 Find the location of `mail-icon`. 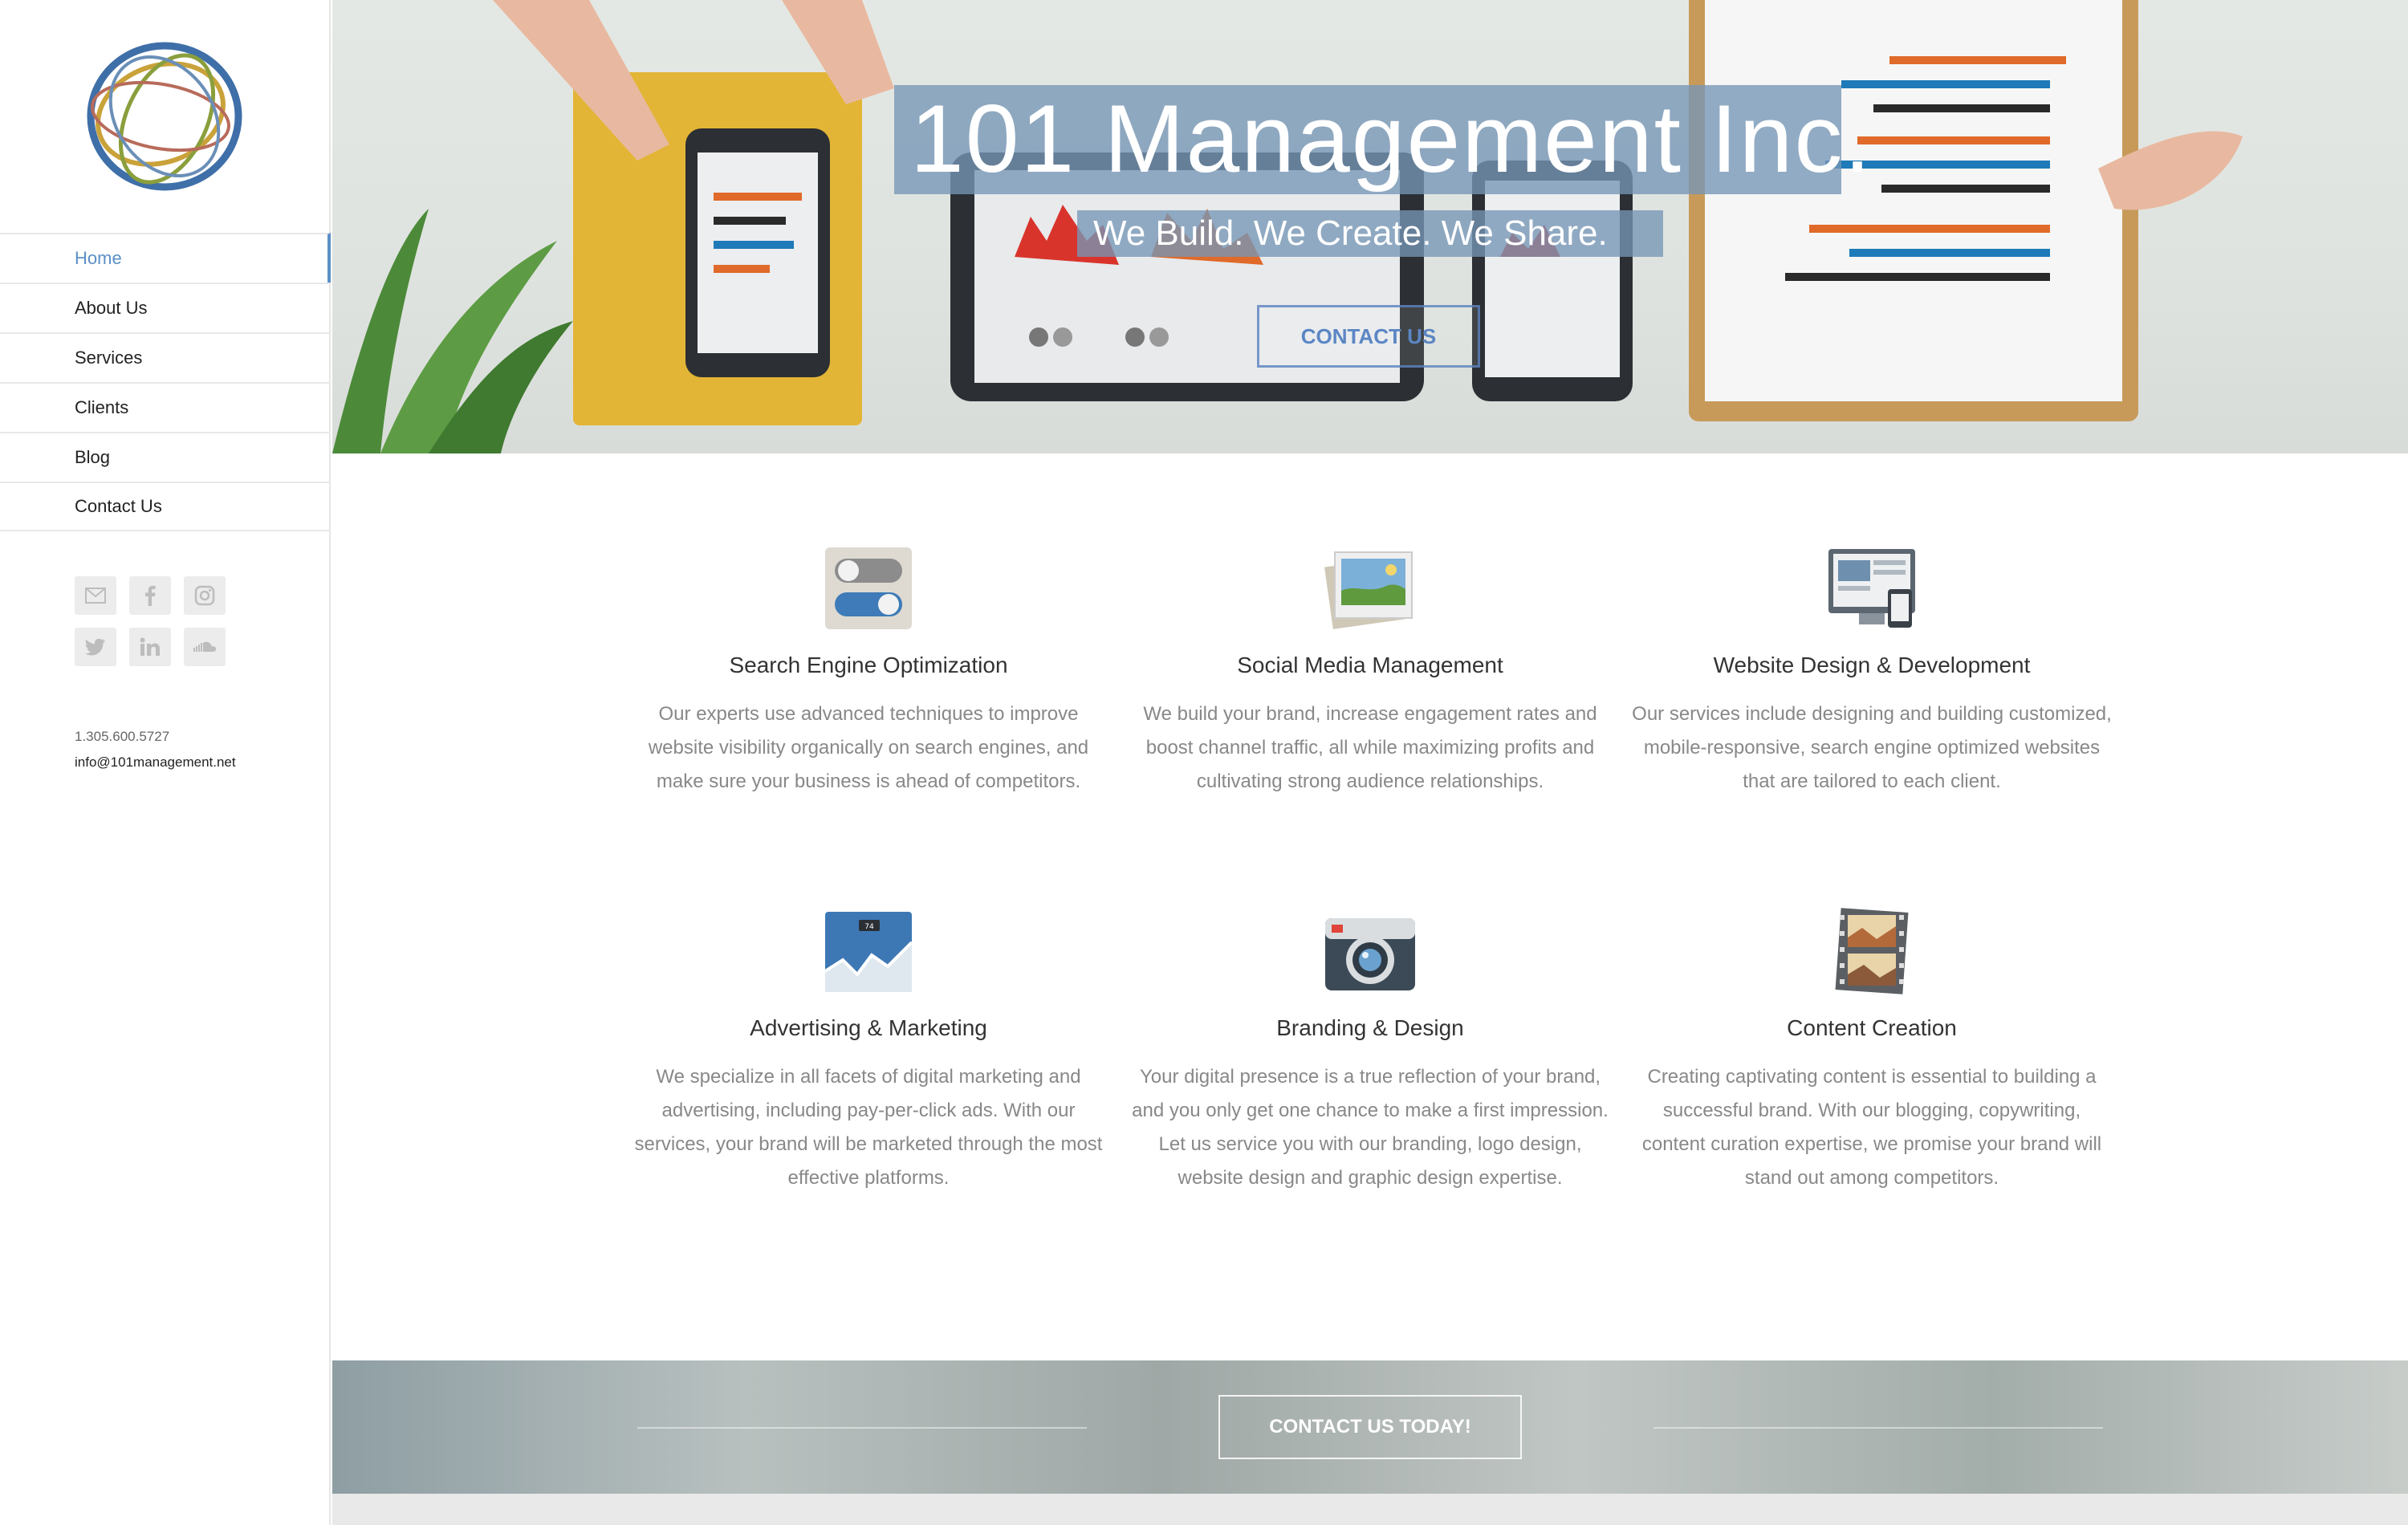

mail-icon is located at coordinates (95, 595).